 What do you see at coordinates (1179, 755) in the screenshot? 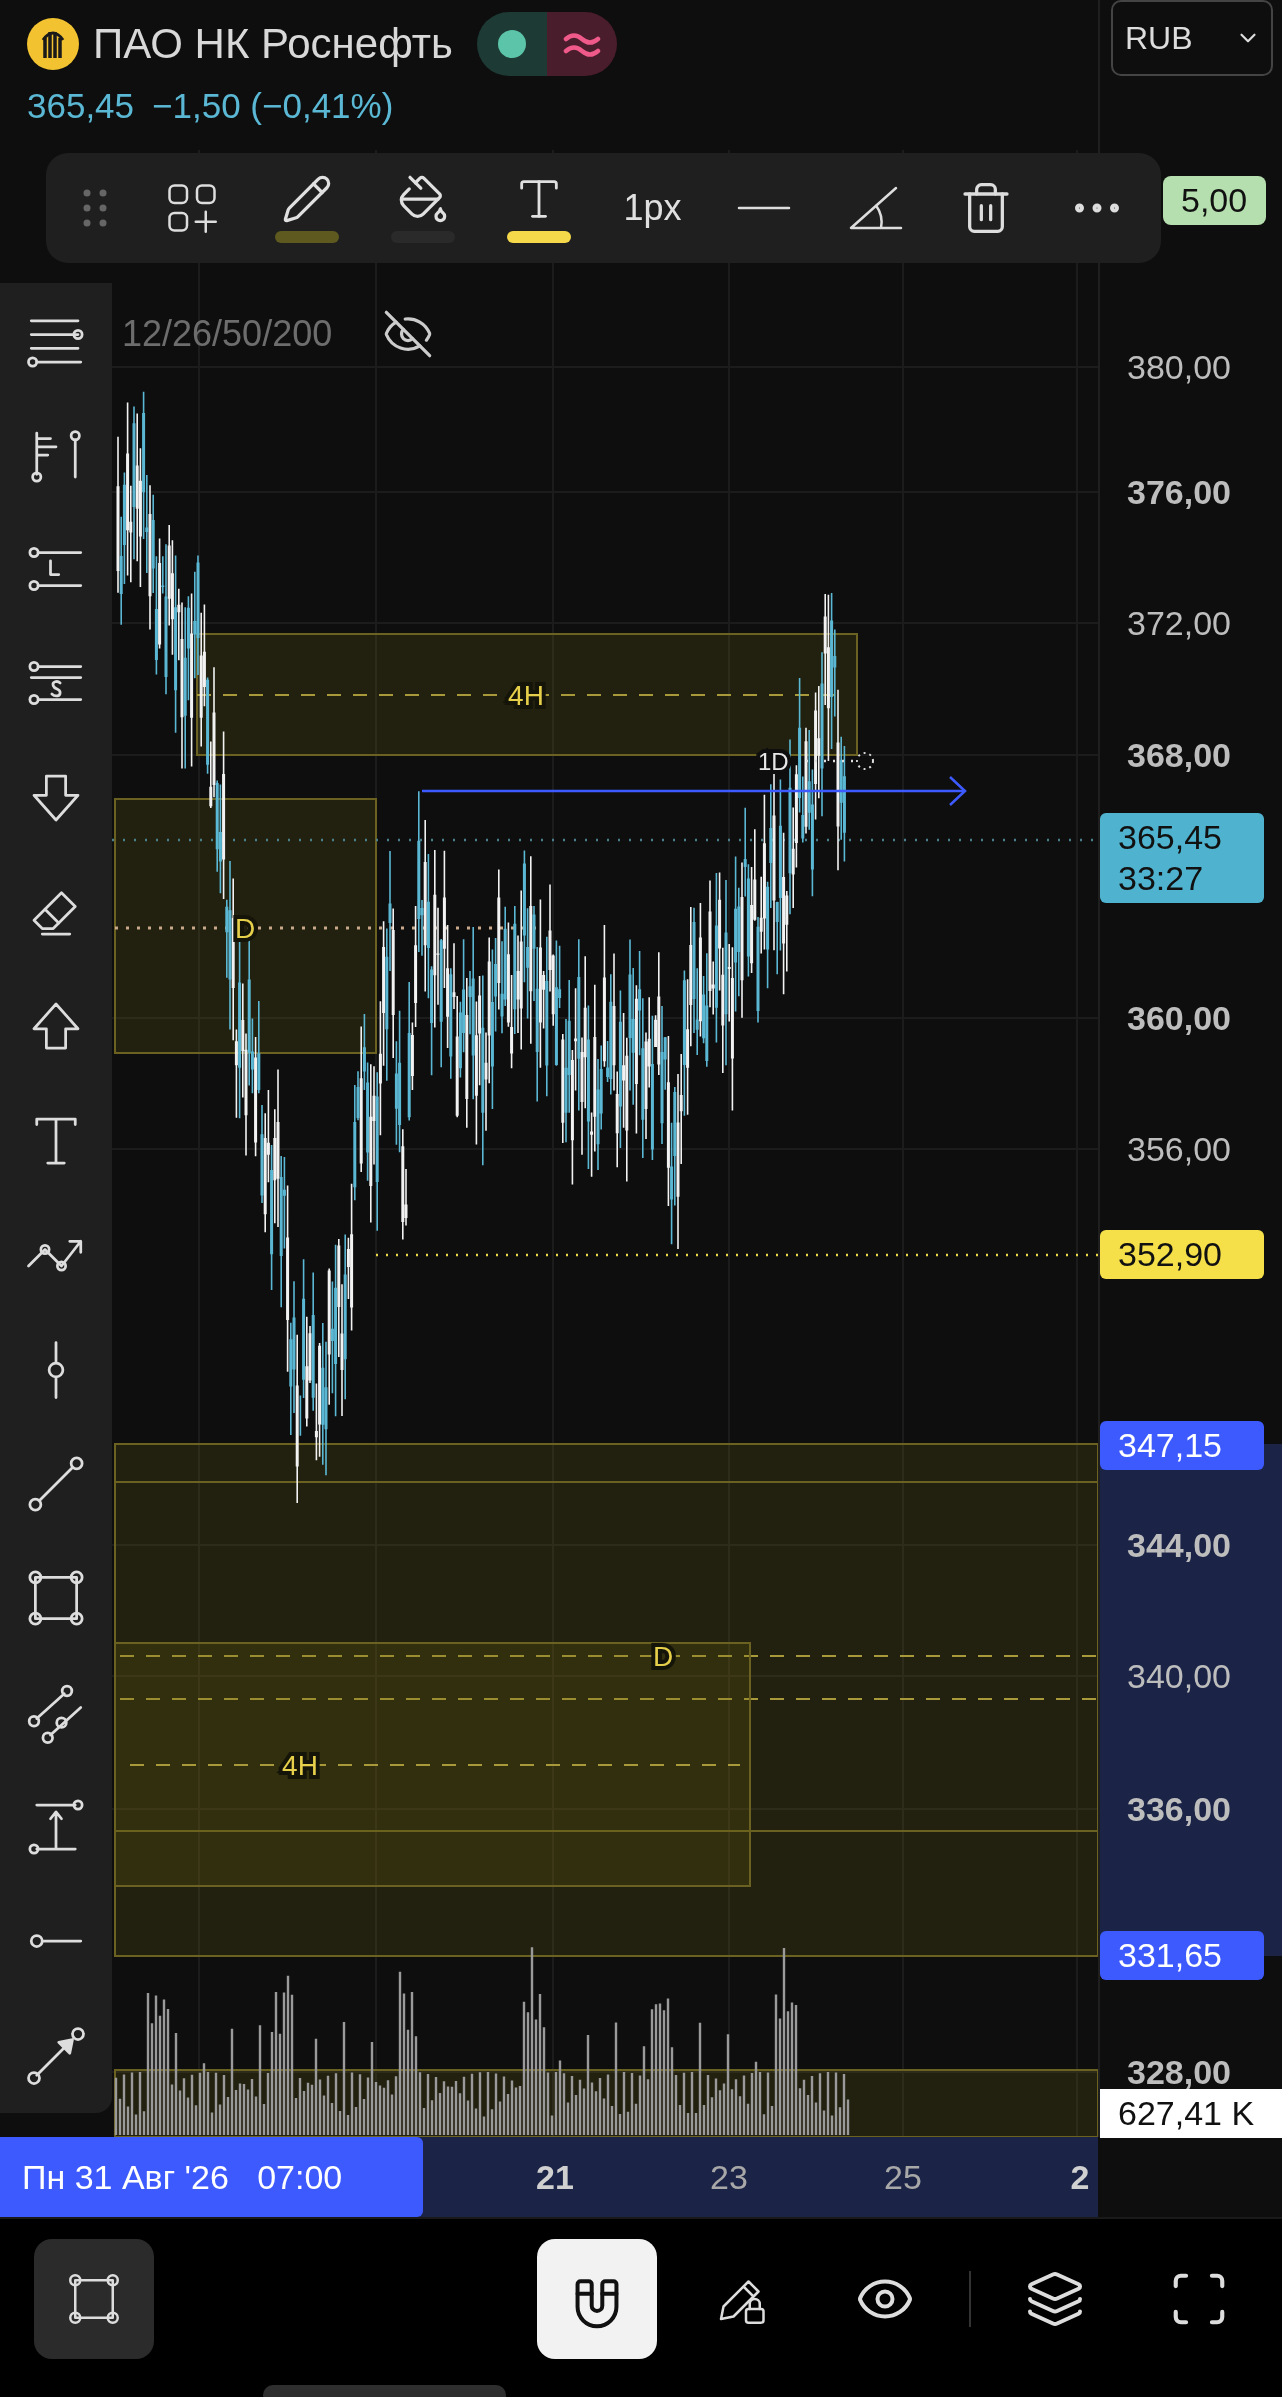
I see `price-tick: 368,00` at bounding box center [1179, 755].